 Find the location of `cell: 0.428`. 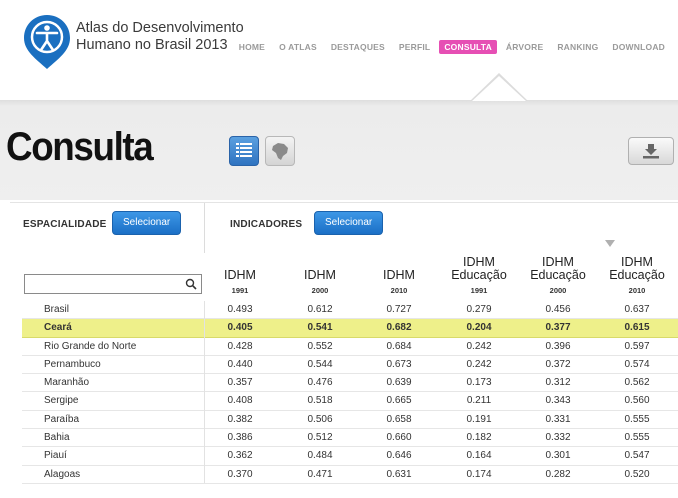

cell: 0.428 is located at coordinates (240, 346).